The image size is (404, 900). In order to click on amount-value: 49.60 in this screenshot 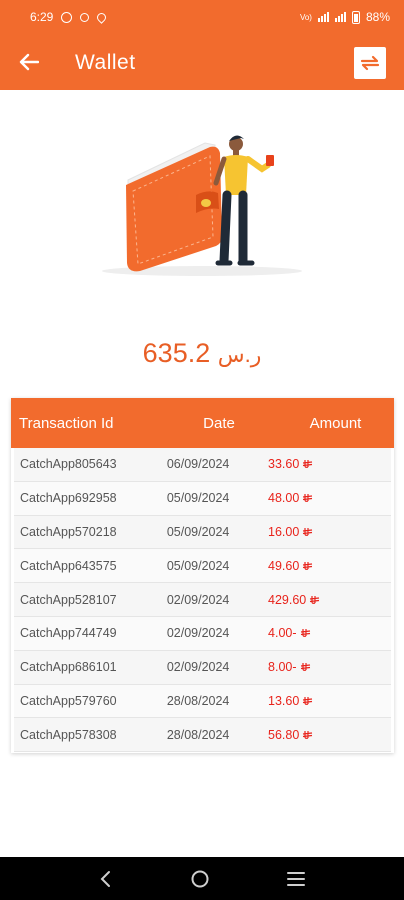, I will do `click(284, 565)`.